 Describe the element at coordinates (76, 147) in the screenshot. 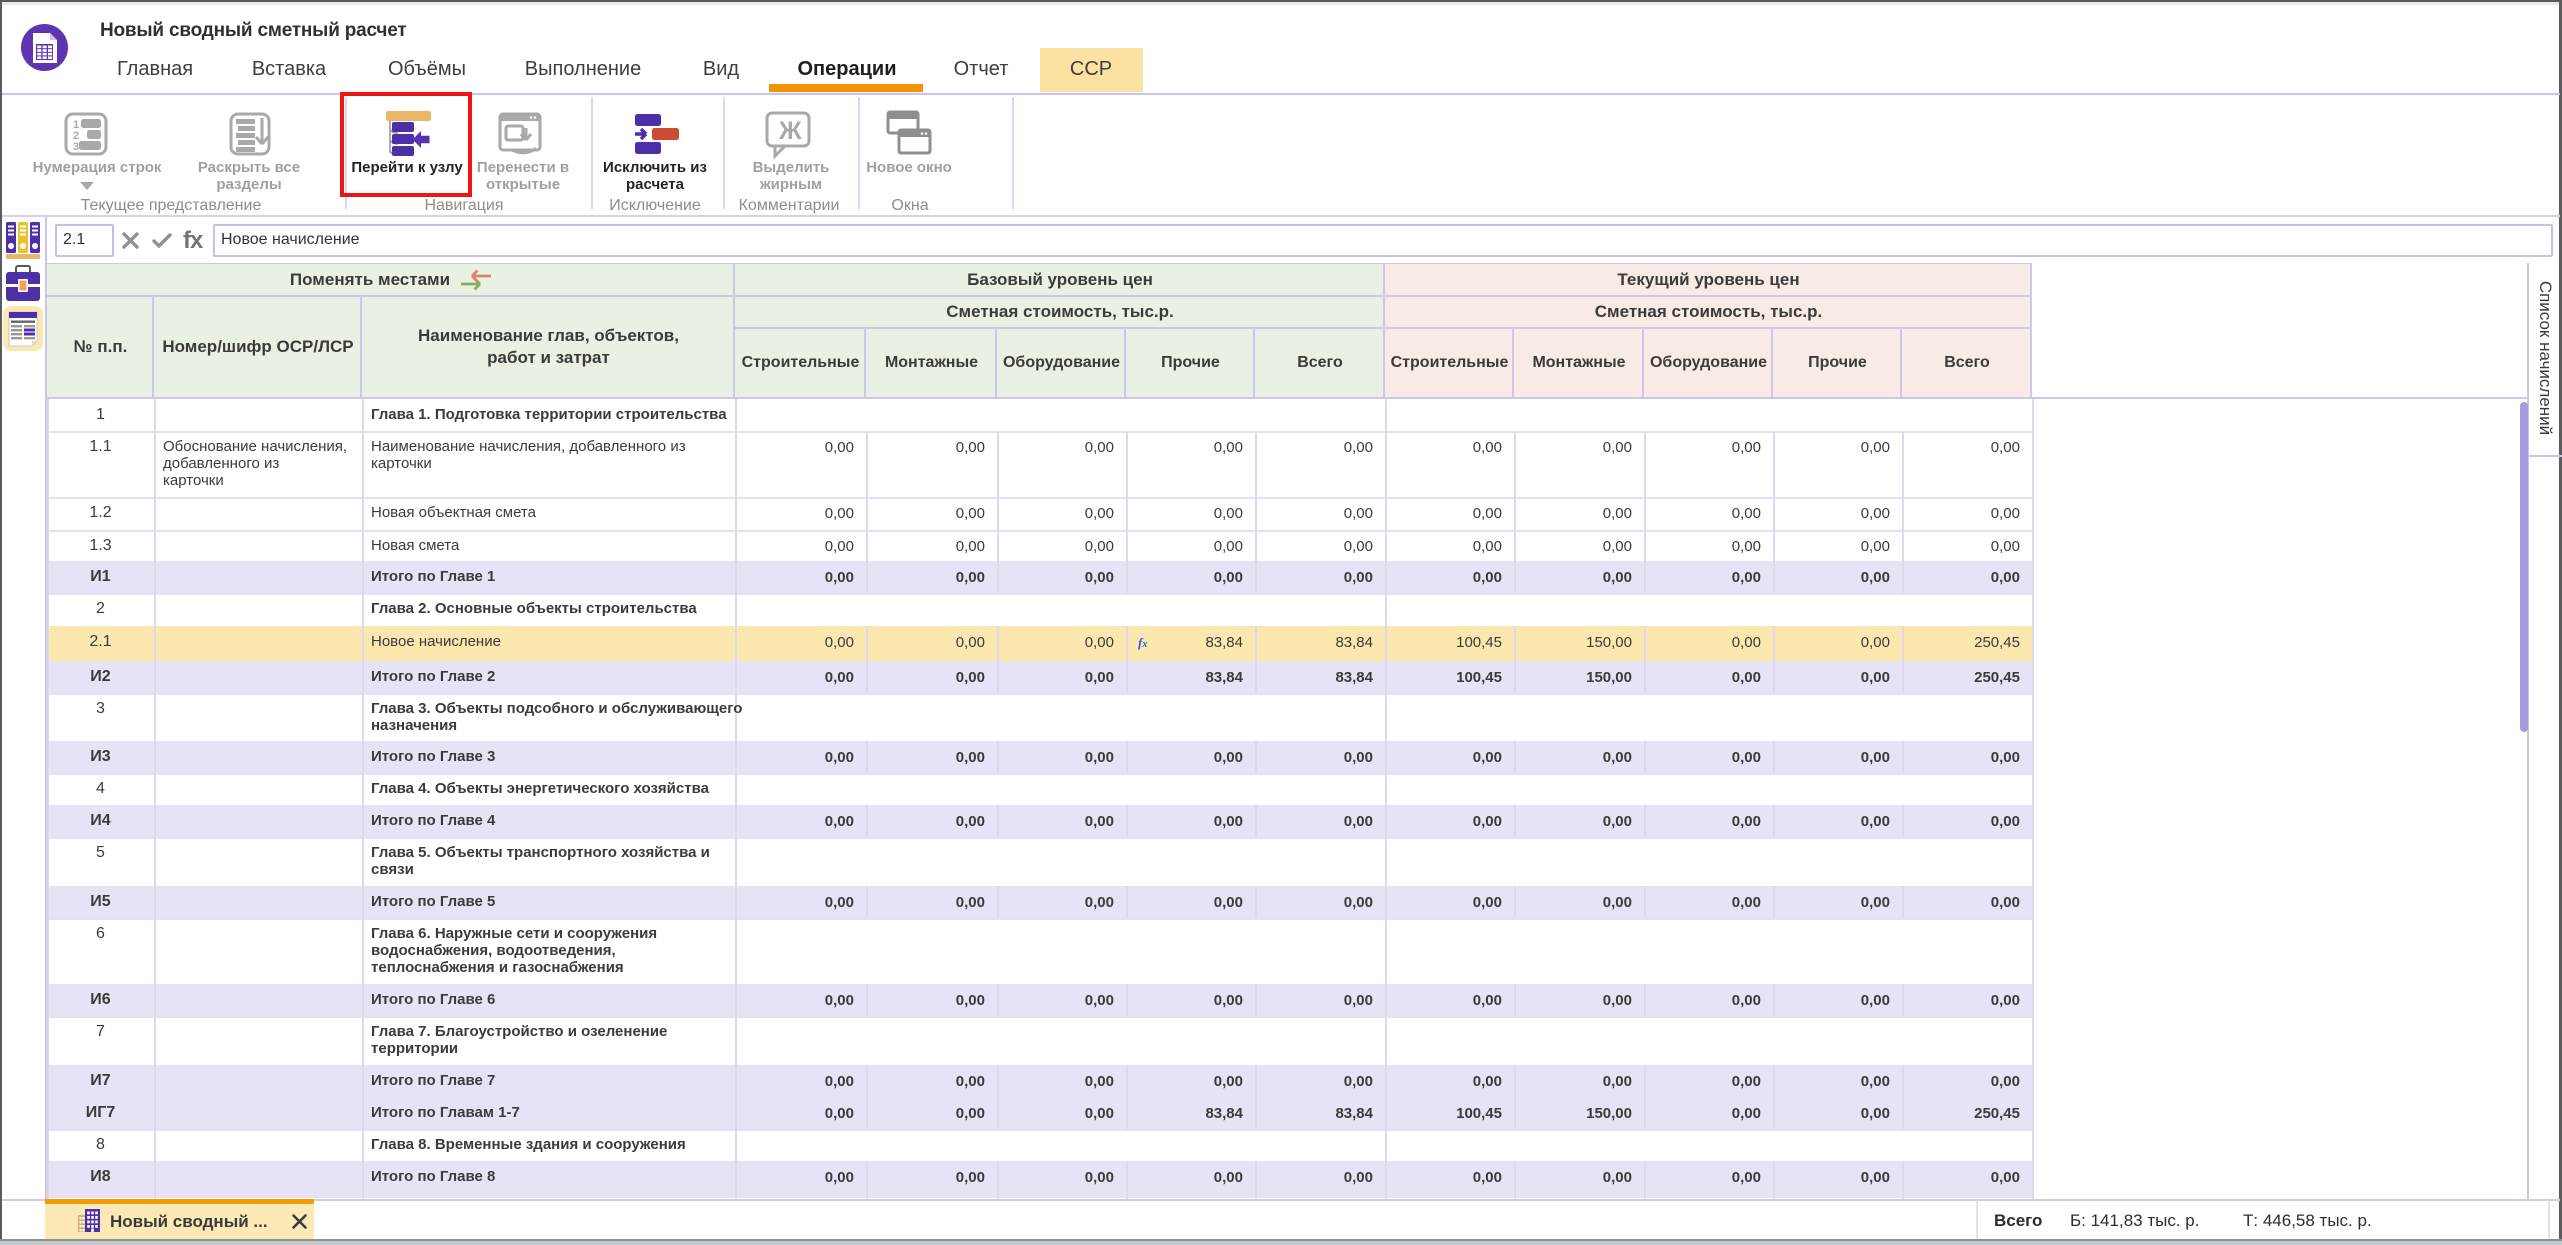

I see `svg-text: 3` at that location.